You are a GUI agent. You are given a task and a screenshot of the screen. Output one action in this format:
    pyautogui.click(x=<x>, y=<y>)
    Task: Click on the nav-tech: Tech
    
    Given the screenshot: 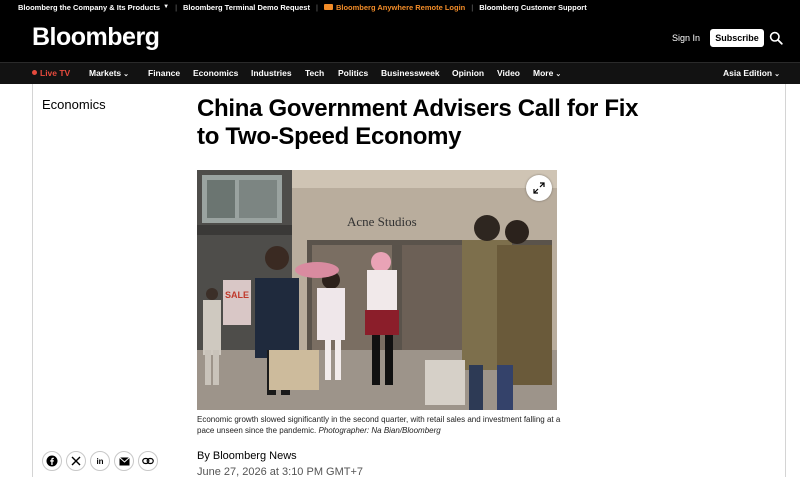 What is the action you would take?
    pyautogui.click(x=314, y=73)
    